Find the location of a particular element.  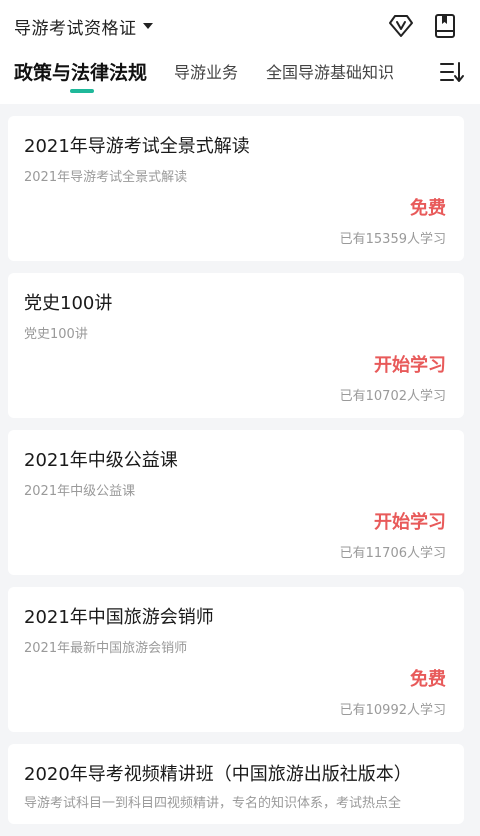

certificate-selector: 导游考试资格证 is located at coordinates (83, 26).